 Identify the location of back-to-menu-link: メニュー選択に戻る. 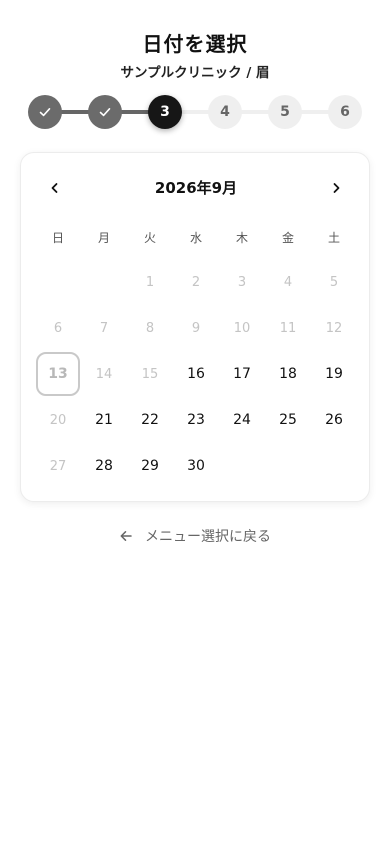
(195, 536).